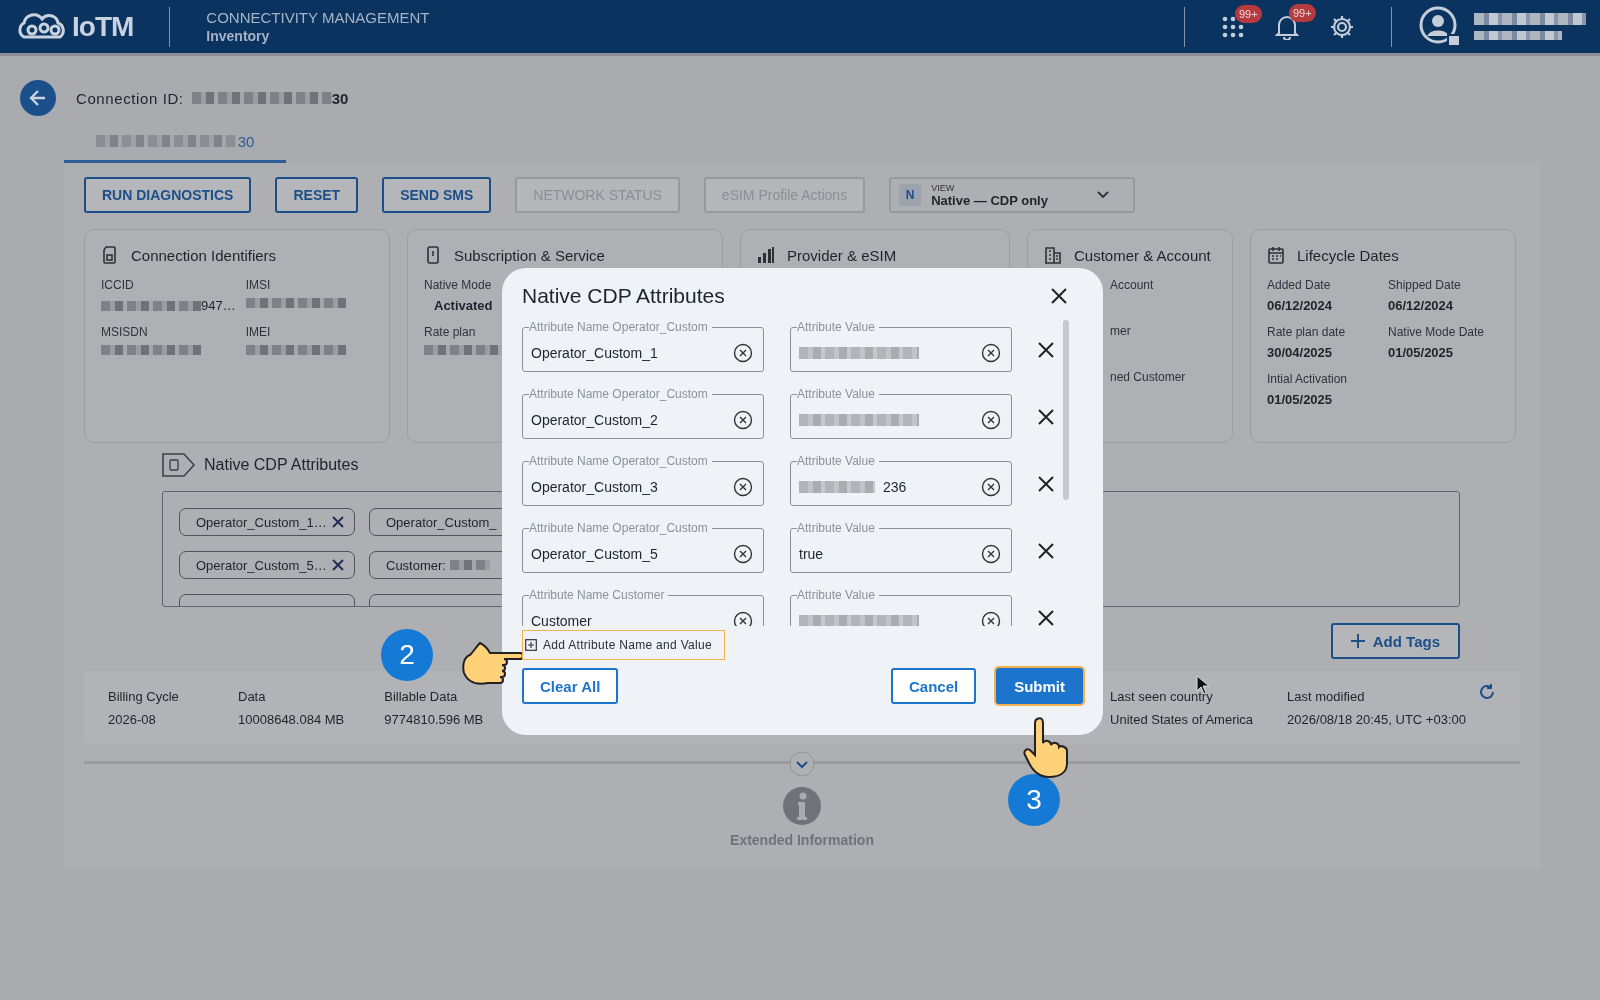  Describe the element at coordinates (643, 607) in the screenshot. I see `attribute-name-field: Attribute Name Customer Customer` at that location.